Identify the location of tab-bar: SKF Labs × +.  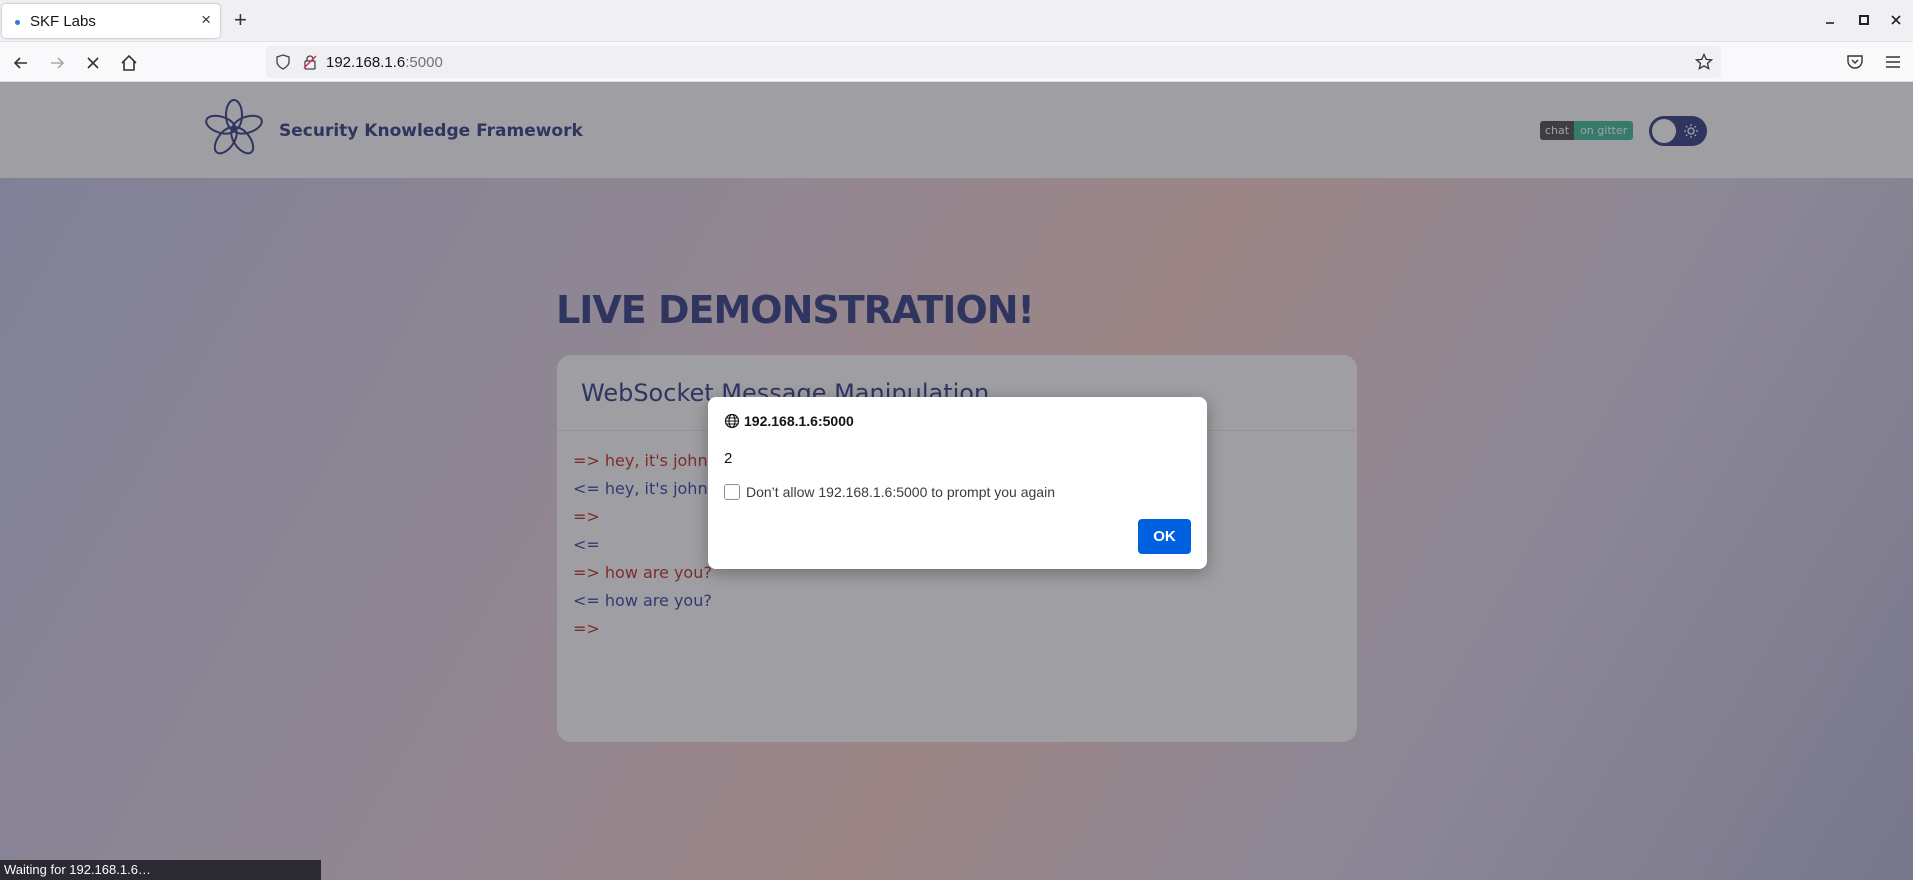
(956, 21).